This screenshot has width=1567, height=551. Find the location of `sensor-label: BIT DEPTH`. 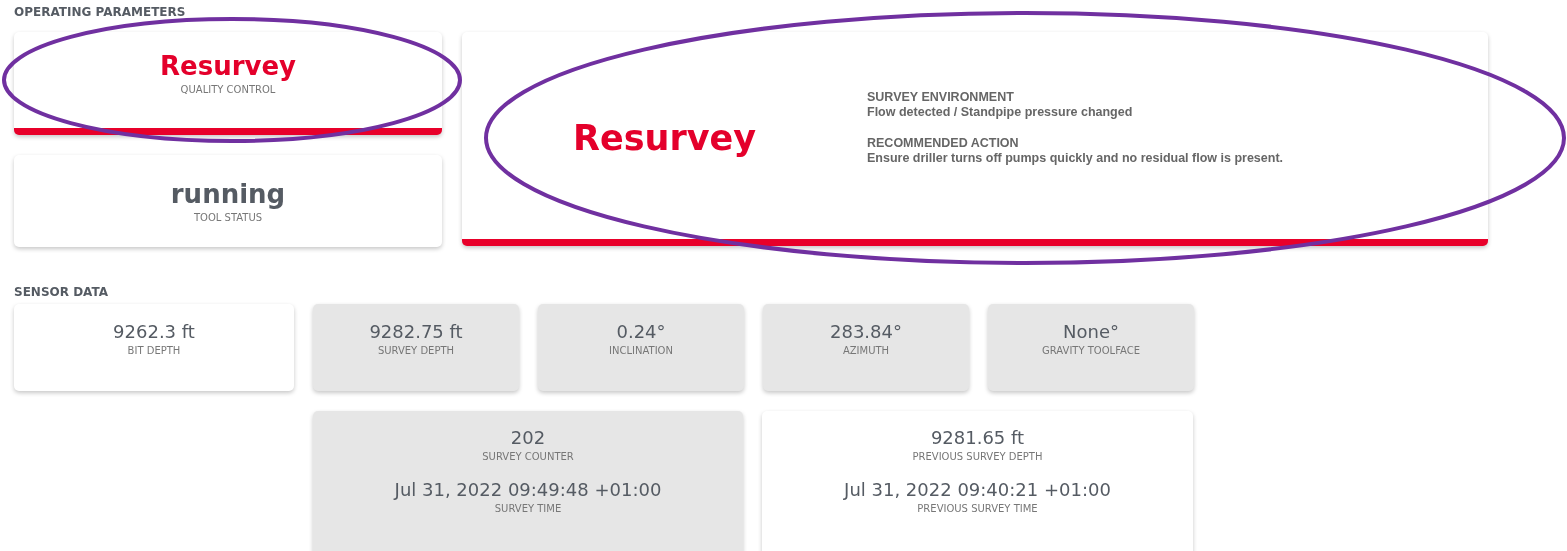

sensor-label: BIT DEPTH is located at coordinates (154, 350).